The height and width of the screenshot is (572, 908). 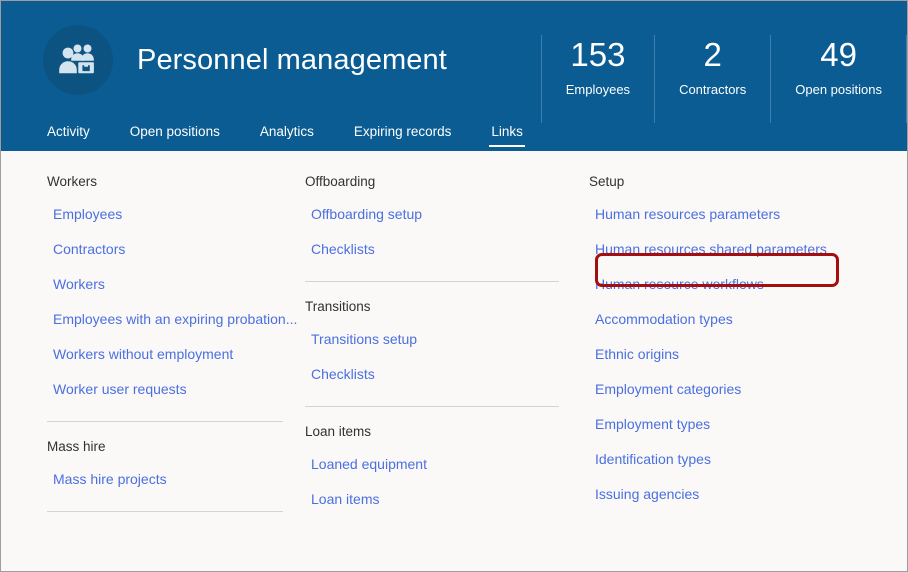 I want to click on link-employment-types: Employment types, so click(x=740, y=424).